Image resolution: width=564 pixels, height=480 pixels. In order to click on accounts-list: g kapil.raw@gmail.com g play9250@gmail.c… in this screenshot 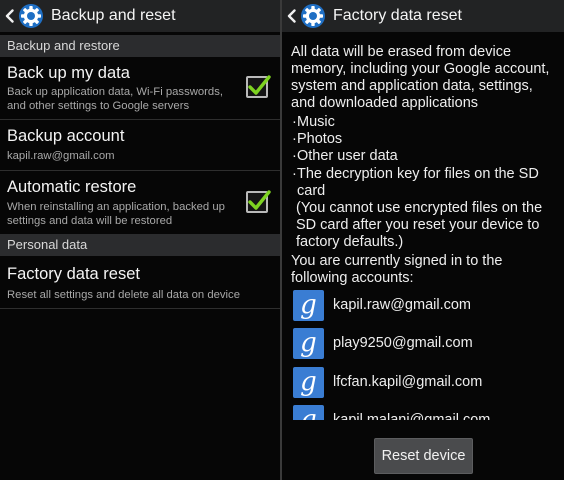, I will do `click(423, 354)`.